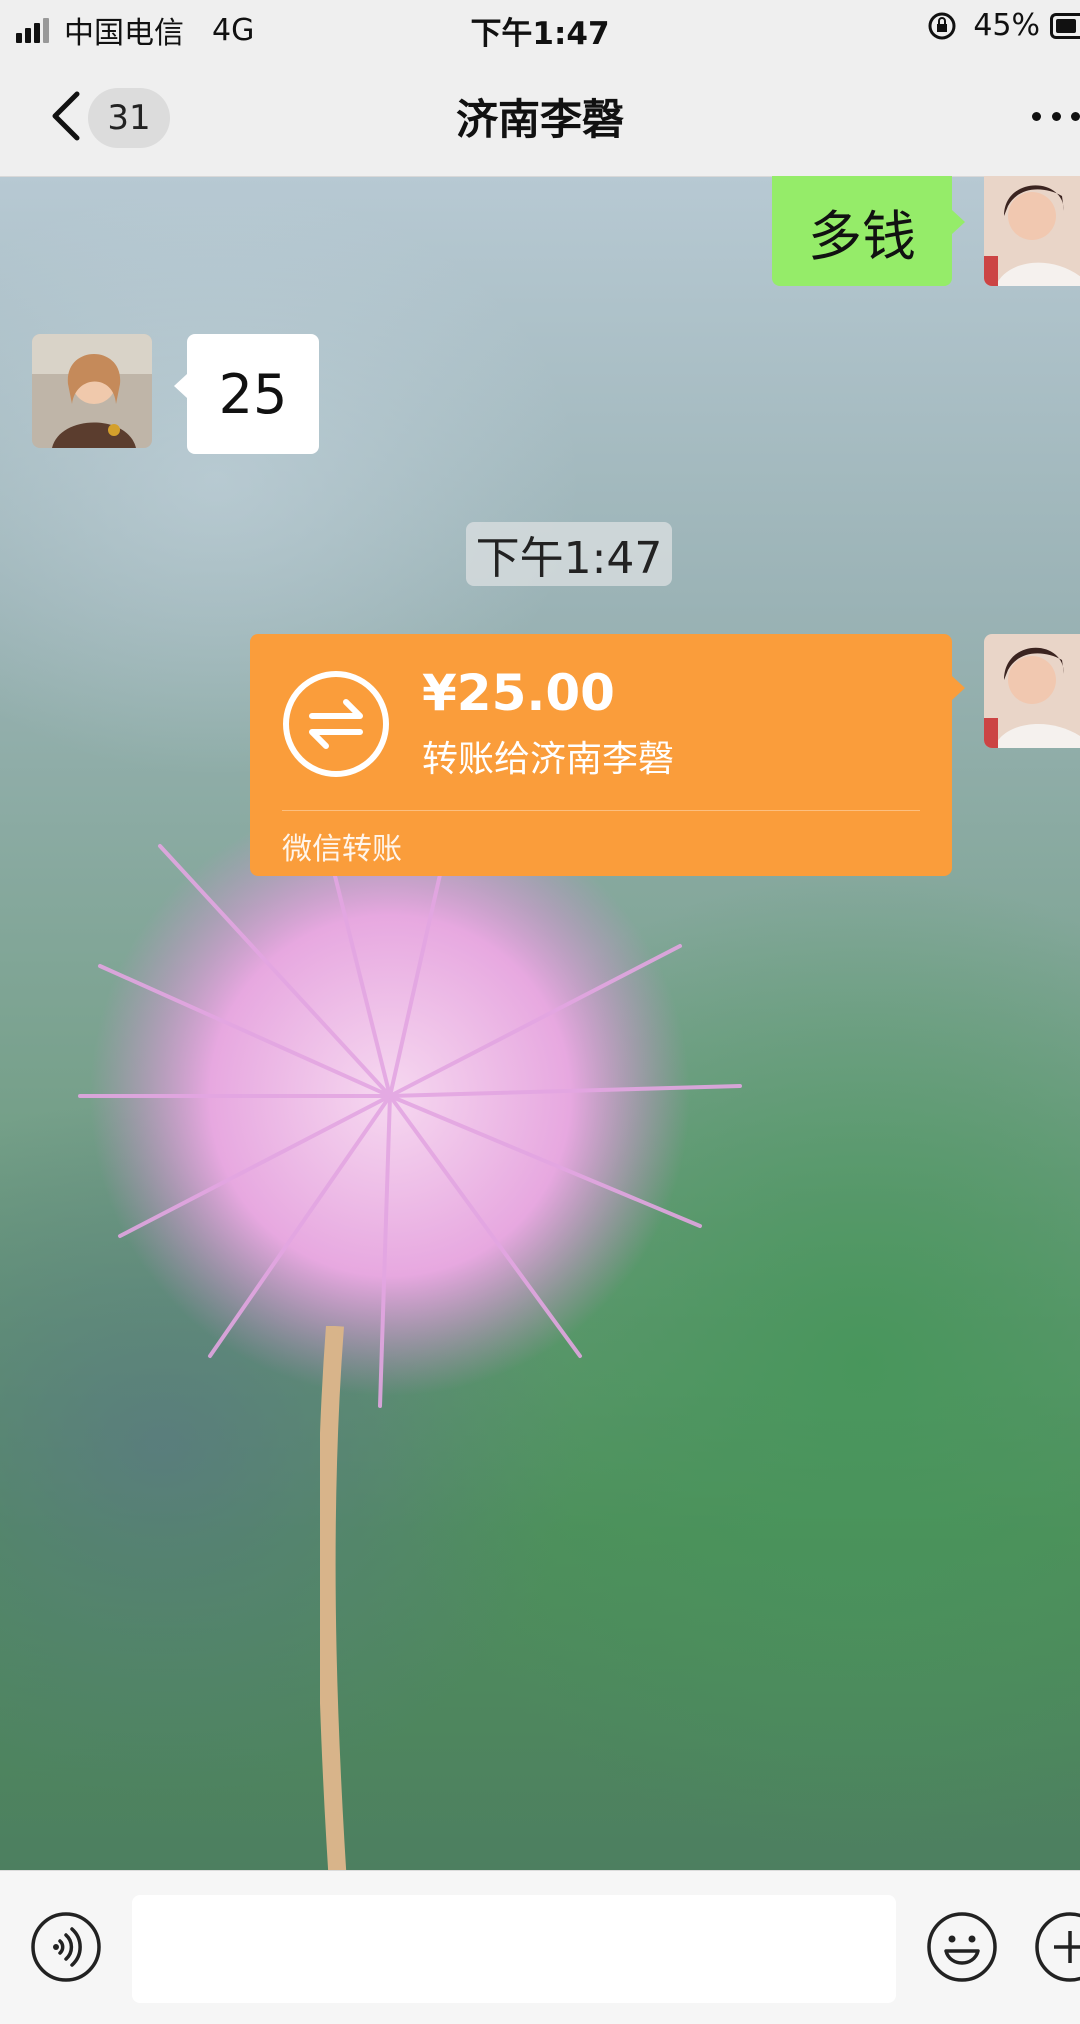 The image size is (1080, 2024). Describe the element at coordinates (336, 724) in the screenshot. I see `transfer-arrows-icon` at that location.